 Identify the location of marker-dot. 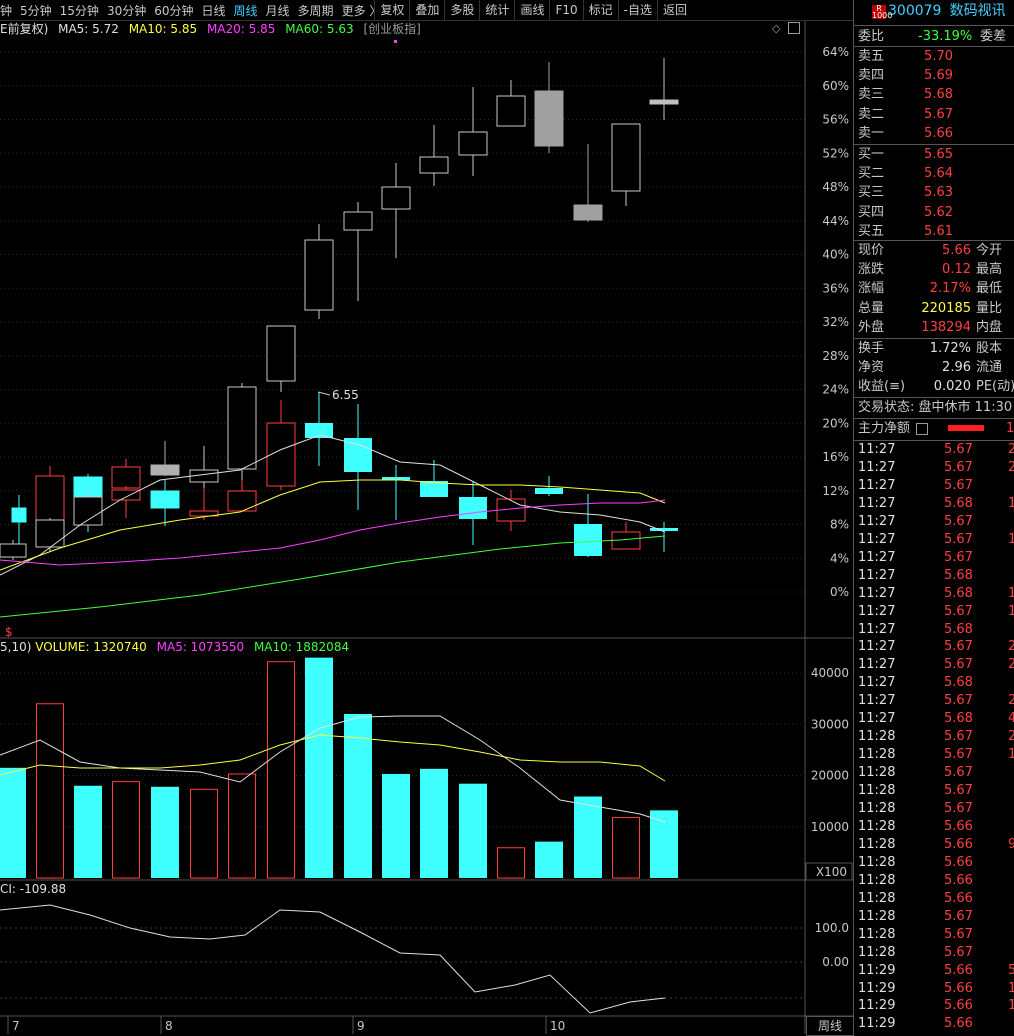
(395, 41).